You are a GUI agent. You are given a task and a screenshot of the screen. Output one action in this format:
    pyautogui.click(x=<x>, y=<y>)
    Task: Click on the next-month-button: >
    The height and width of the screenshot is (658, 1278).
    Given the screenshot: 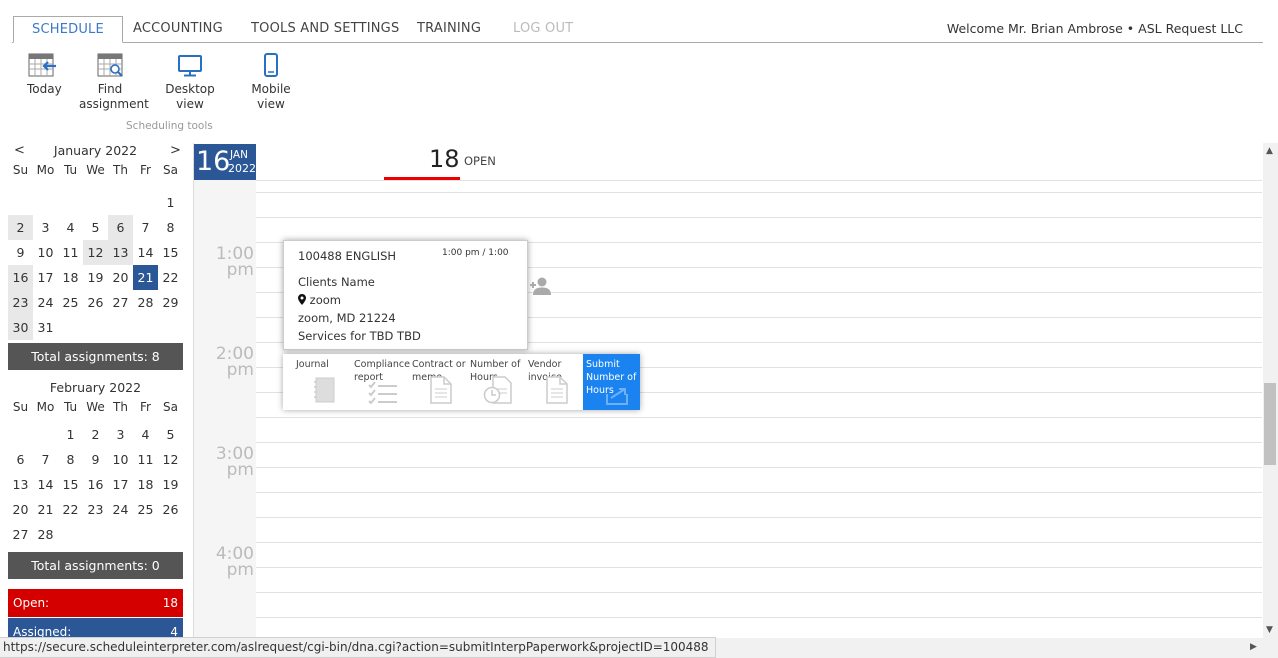 What is the action you would take?
    pyautogui.click(x=175, y=150)
    